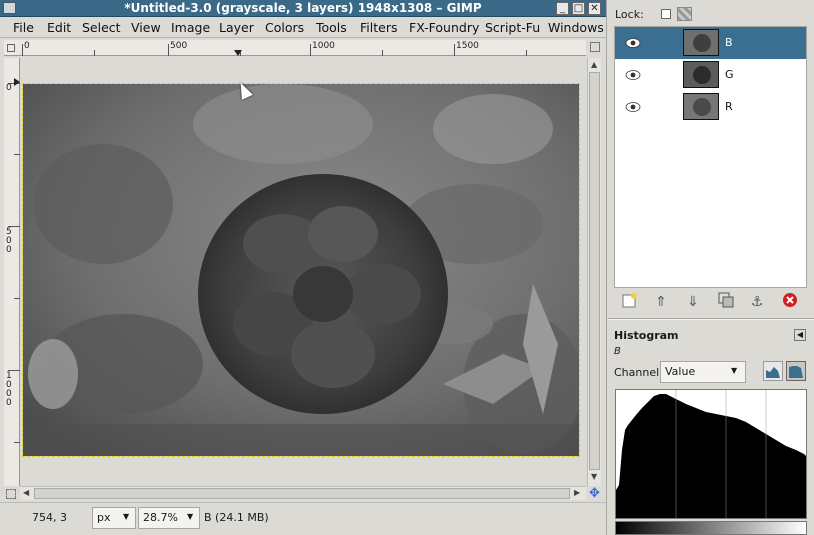  I want to click on ruler-label-1000: 1000, so click(323, 46).